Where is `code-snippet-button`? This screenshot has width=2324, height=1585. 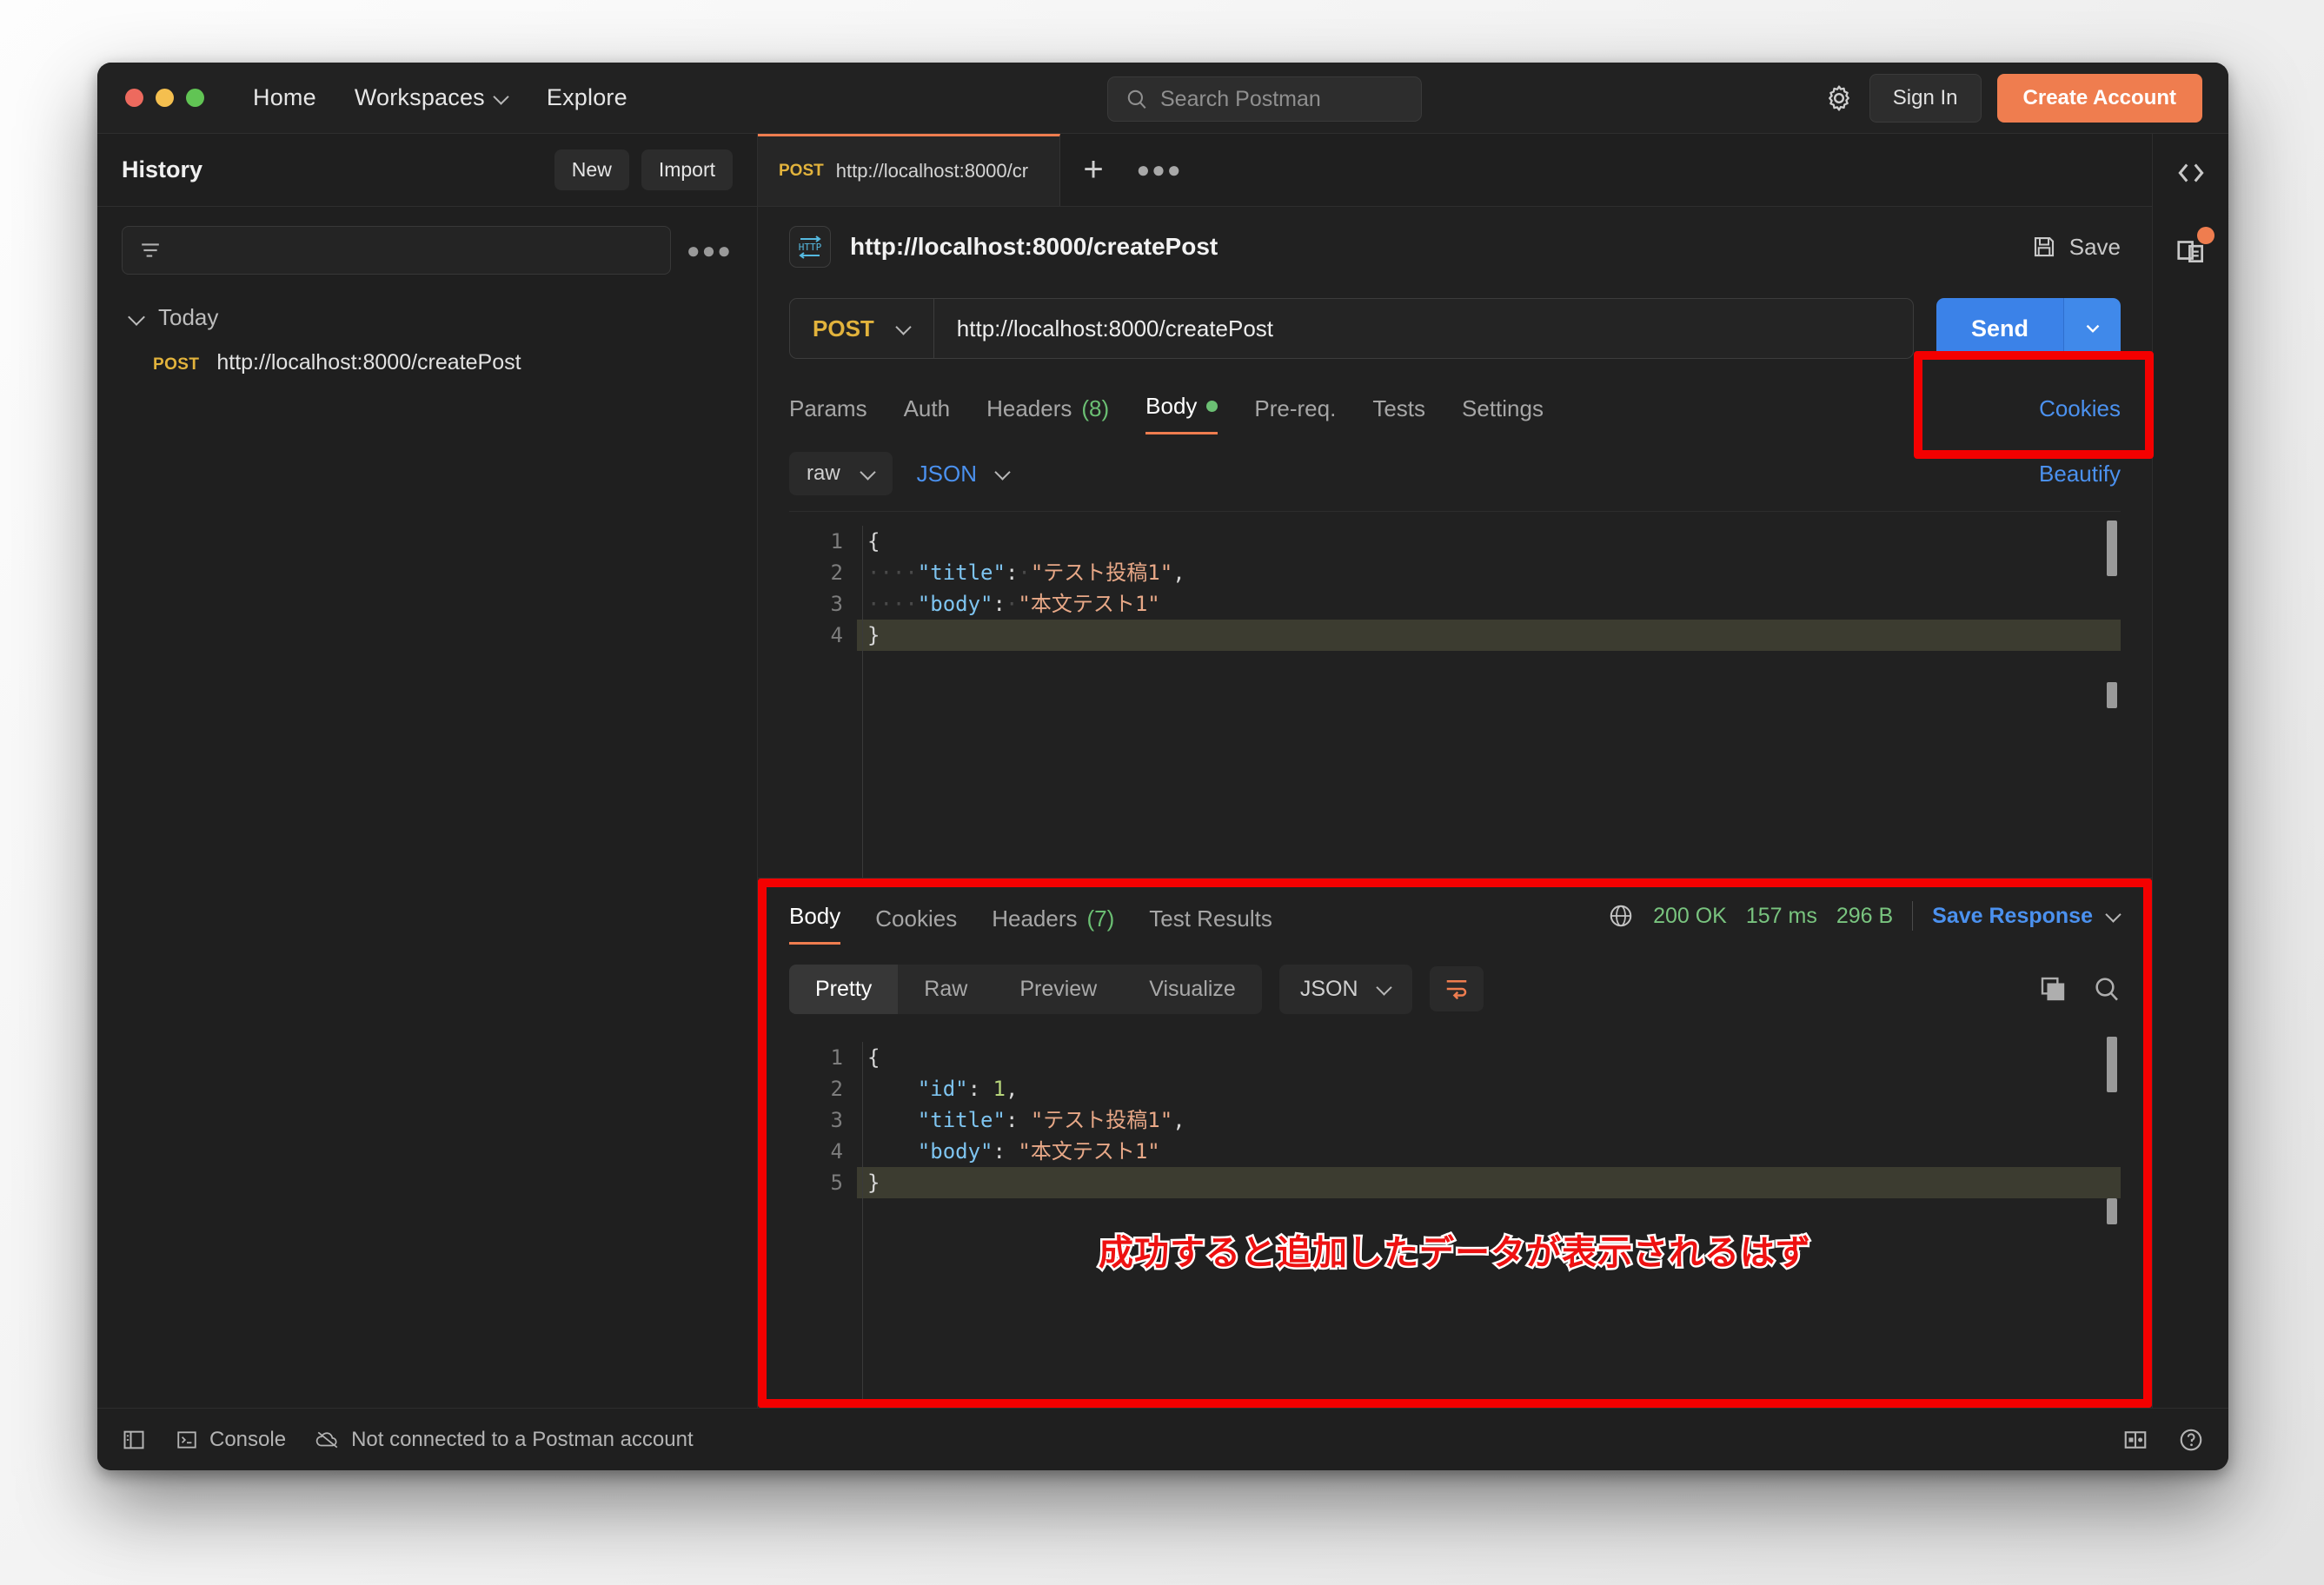
code-snippet-button is located at coordinates (2192, 175).